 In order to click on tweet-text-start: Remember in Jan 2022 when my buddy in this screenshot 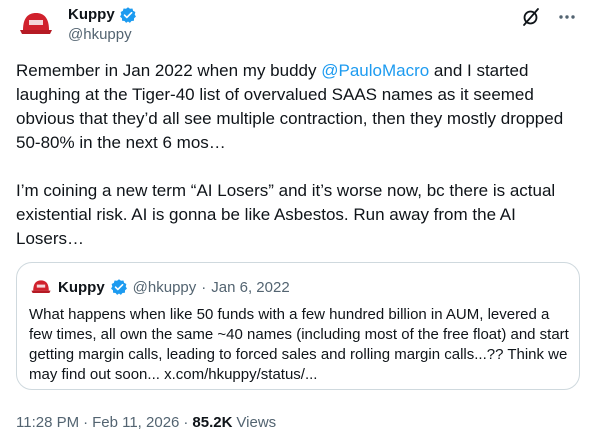, I will do `click(169, 70)`.